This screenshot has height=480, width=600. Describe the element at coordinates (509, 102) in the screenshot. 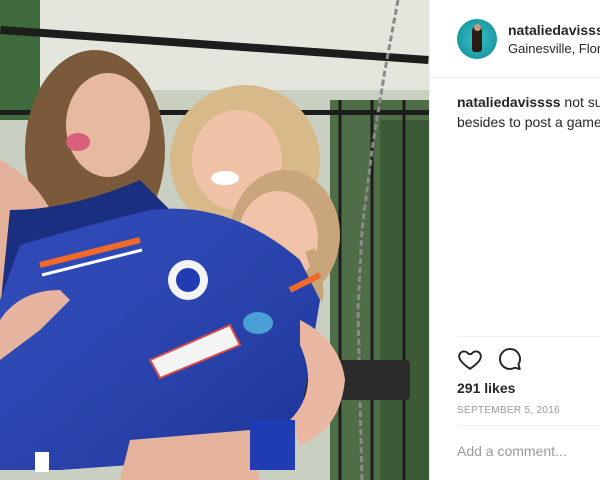

I see `caption-username: nataliedavissss` at that location.